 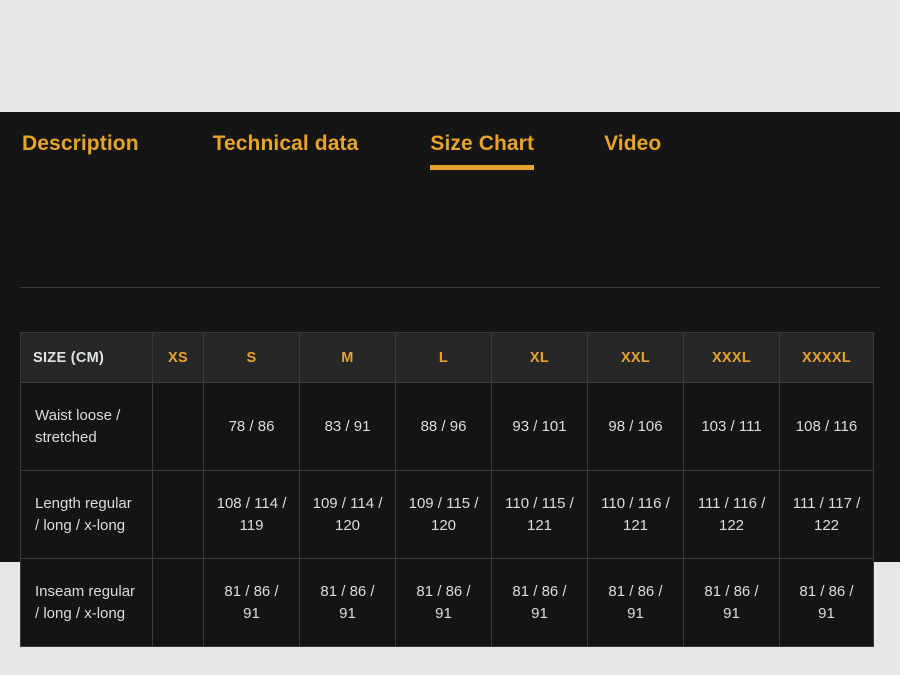 I want to click on cell-inseam-xl: 81 / 86 / 91, so click(x=539, y=602).